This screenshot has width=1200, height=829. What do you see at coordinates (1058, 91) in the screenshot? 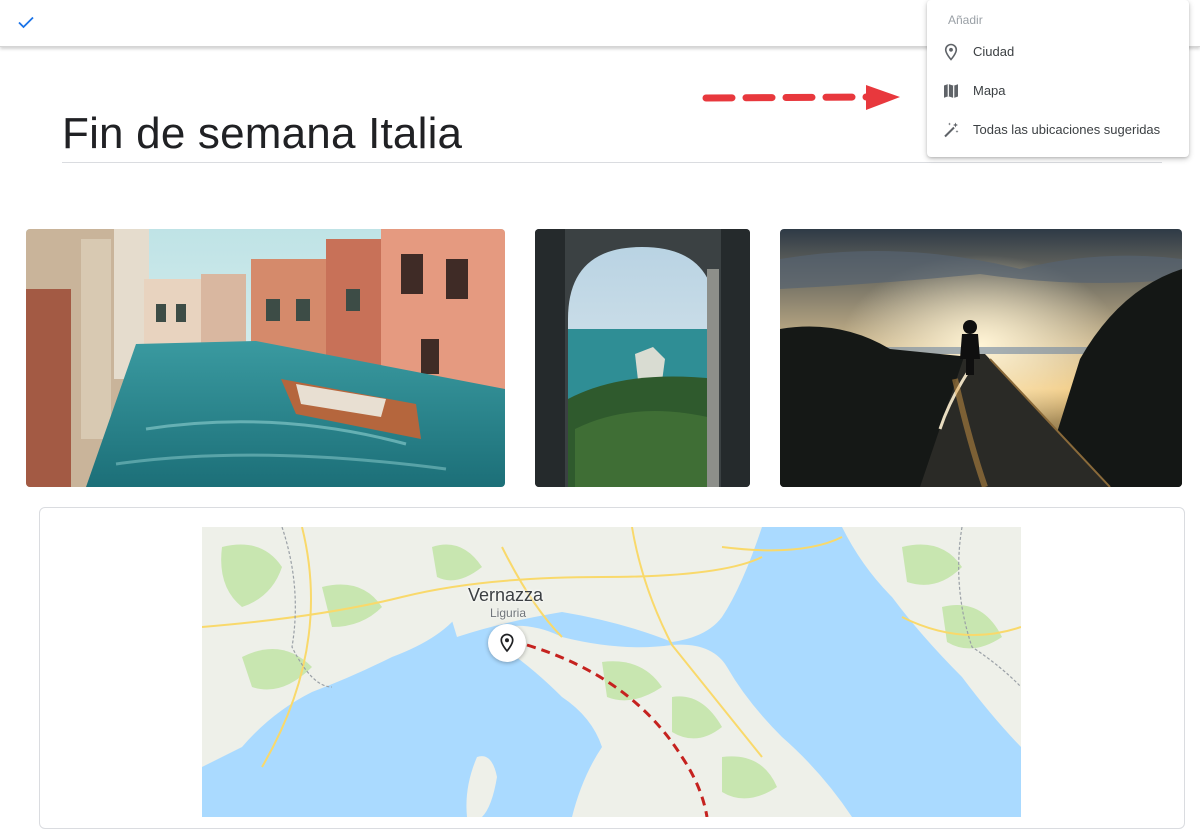
I see `menu-item-mapa: Mapa` at bounding box center [1058, 91].